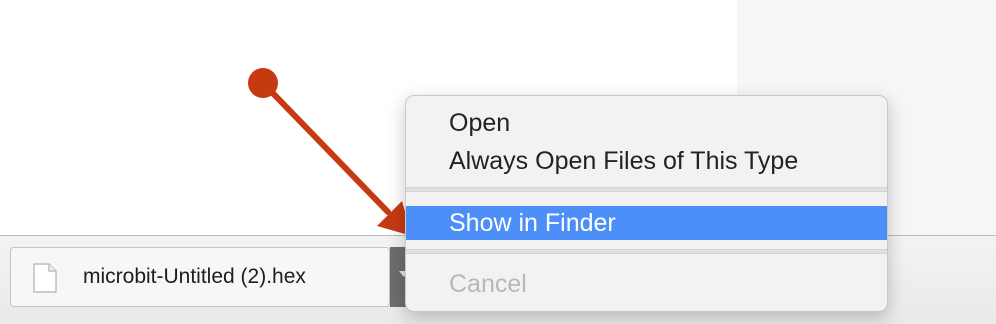  What do you see at coordinates (646, 123) in the screenshot?
I see `menu-item-open: Open` at bounding box center [646, 123].